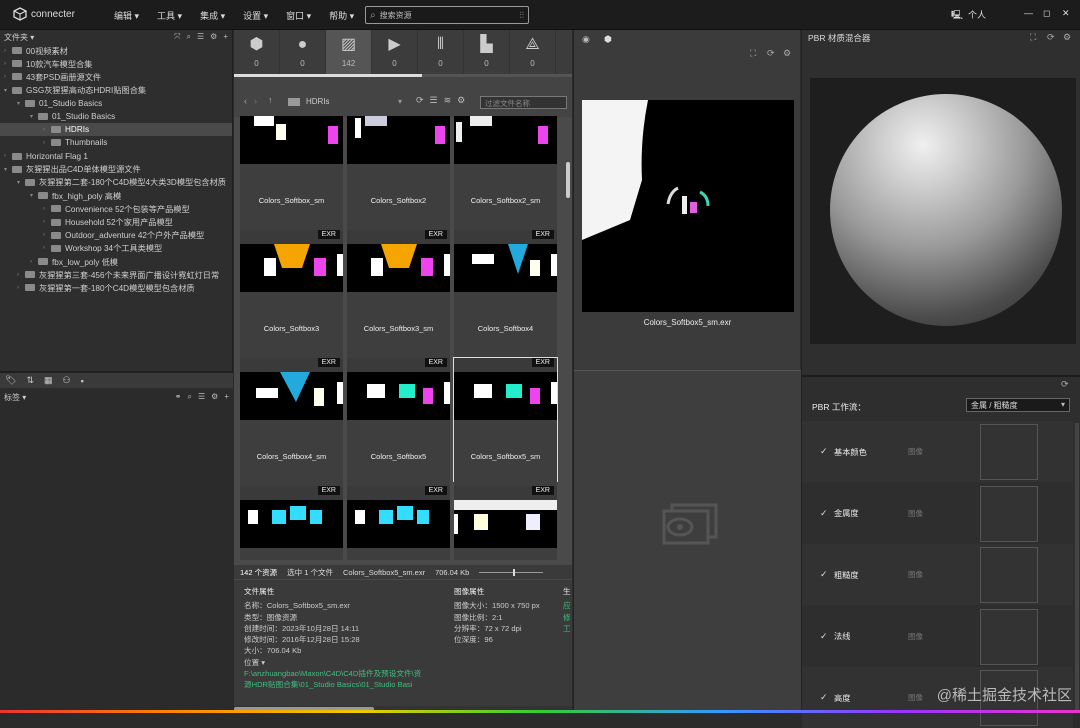 The height and width of the screenshot is (728, 1080). Describe the element at coordinates (116, 156) in the screenshot. I see `folder-tree-item: › Horizontal Flag 1` at that location.